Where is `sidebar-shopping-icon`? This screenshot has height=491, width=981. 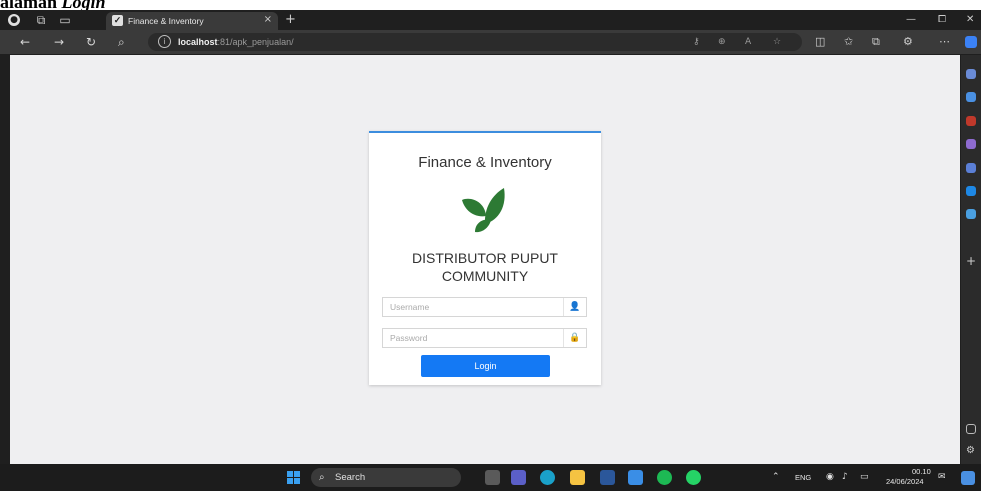 sidebar-shopping-icon is located at coordinates (971, 97).